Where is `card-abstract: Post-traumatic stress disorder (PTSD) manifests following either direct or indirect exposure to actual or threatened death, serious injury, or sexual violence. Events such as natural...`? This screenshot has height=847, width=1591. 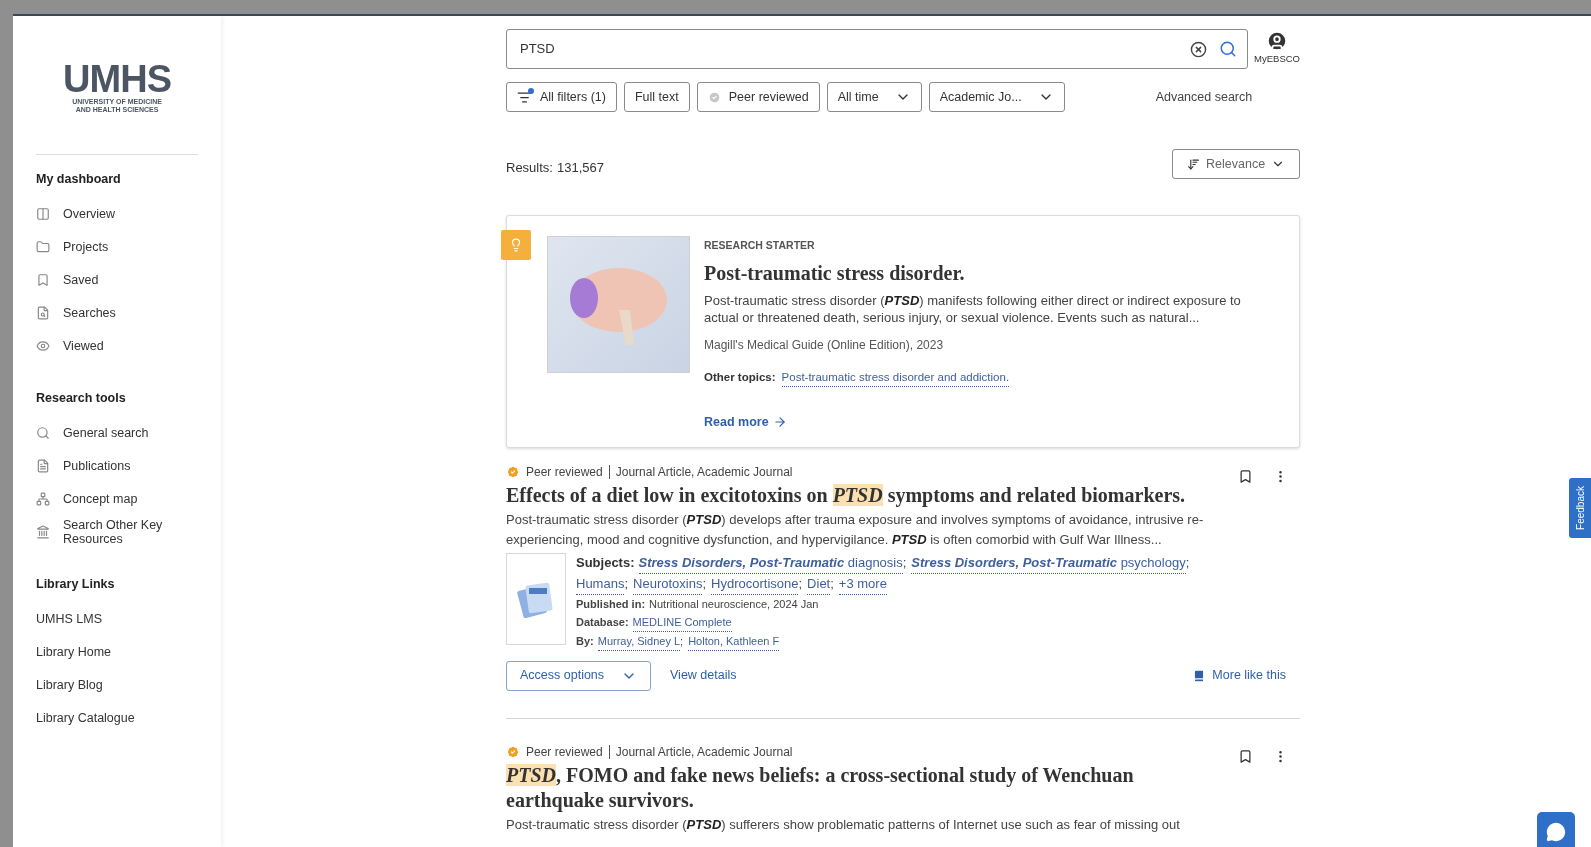 card-abstract: Post-traumatic stress disorder (PTSD) manifests following either direct or indirect exposure to actual or threatened death, serious injury, or sexual violence. Events such as natural... is located at coordinates (973, 308).